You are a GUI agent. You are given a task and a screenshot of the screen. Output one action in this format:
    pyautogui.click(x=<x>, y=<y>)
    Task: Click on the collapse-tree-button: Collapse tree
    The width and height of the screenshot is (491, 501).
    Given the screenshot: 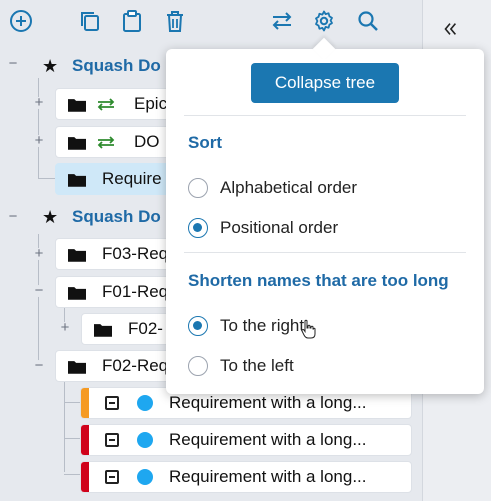 What is the action you would take?
    pyautogui.click(x=325, y=83)
    